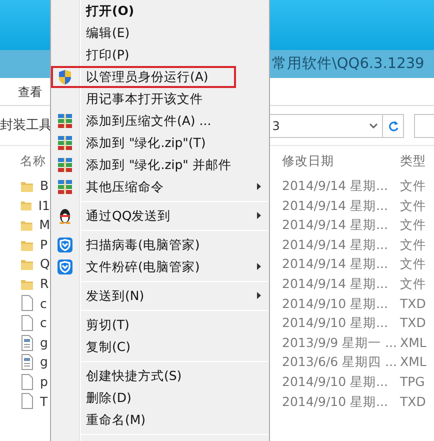 The height and width of the screenshot is (441, 434). I want to click on file-name: M, so click(44, 225).